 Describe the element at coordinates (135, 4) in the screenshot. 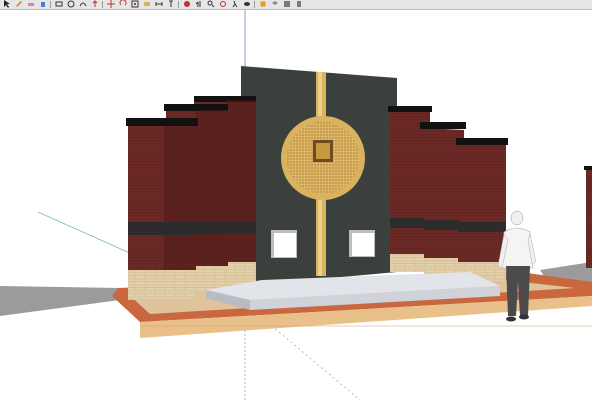

I see `offset-icon` at that location.